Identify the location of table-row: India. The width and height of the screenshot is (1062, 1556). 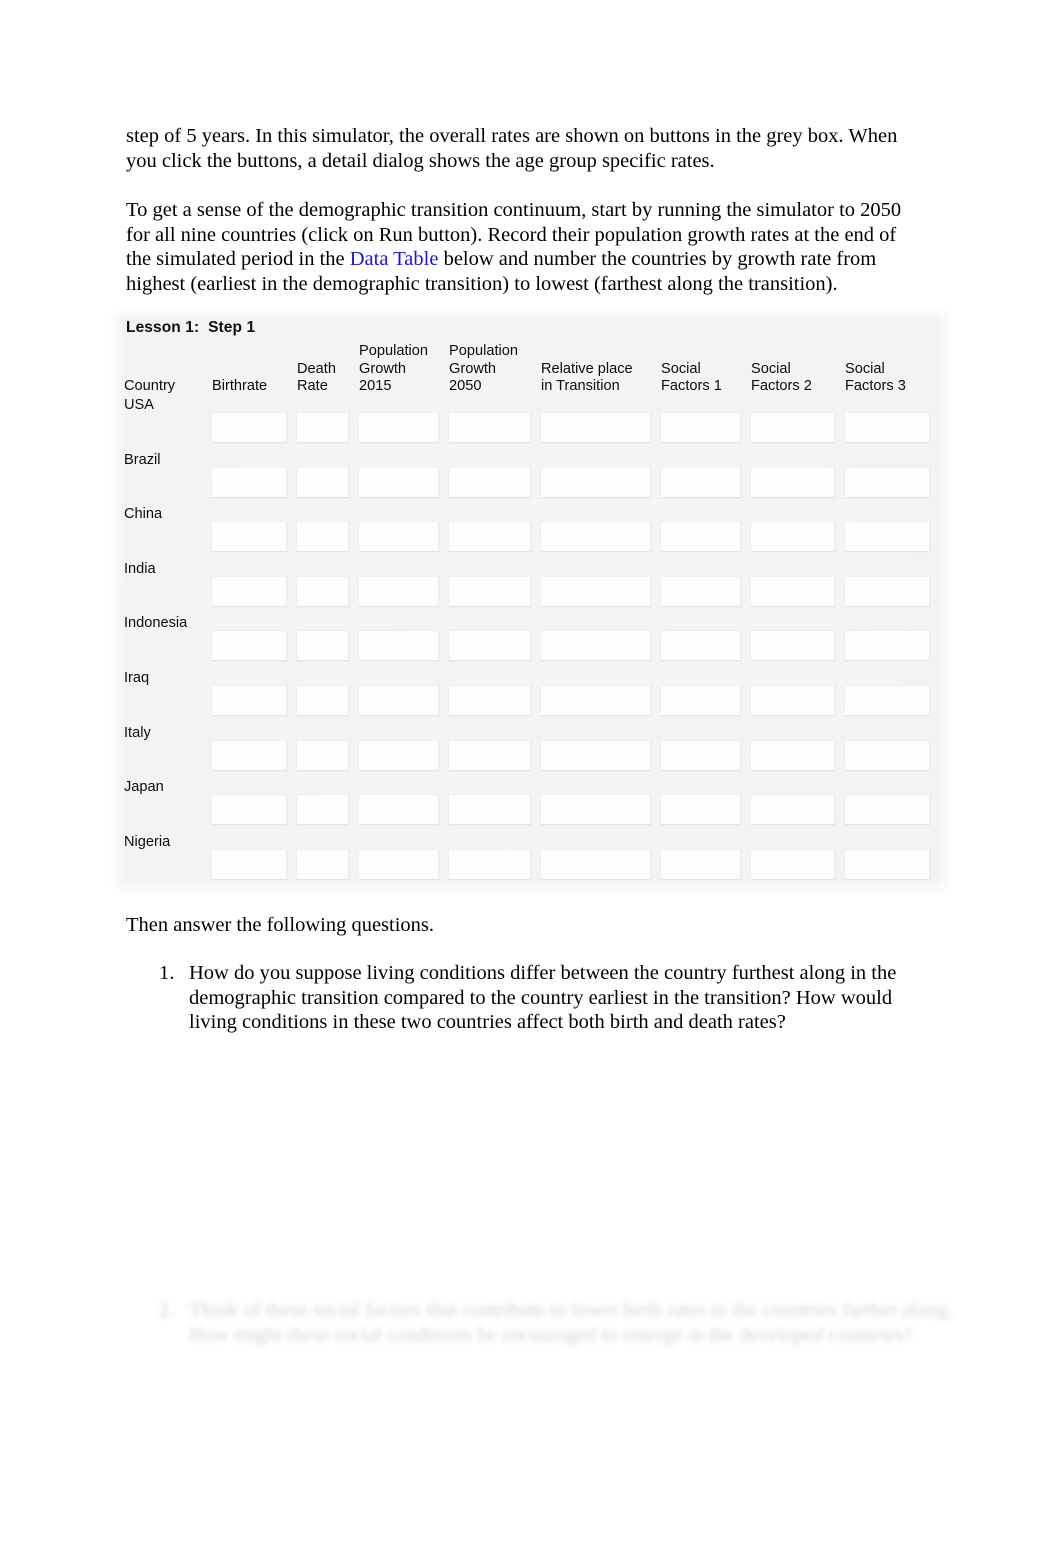
(532, 587).